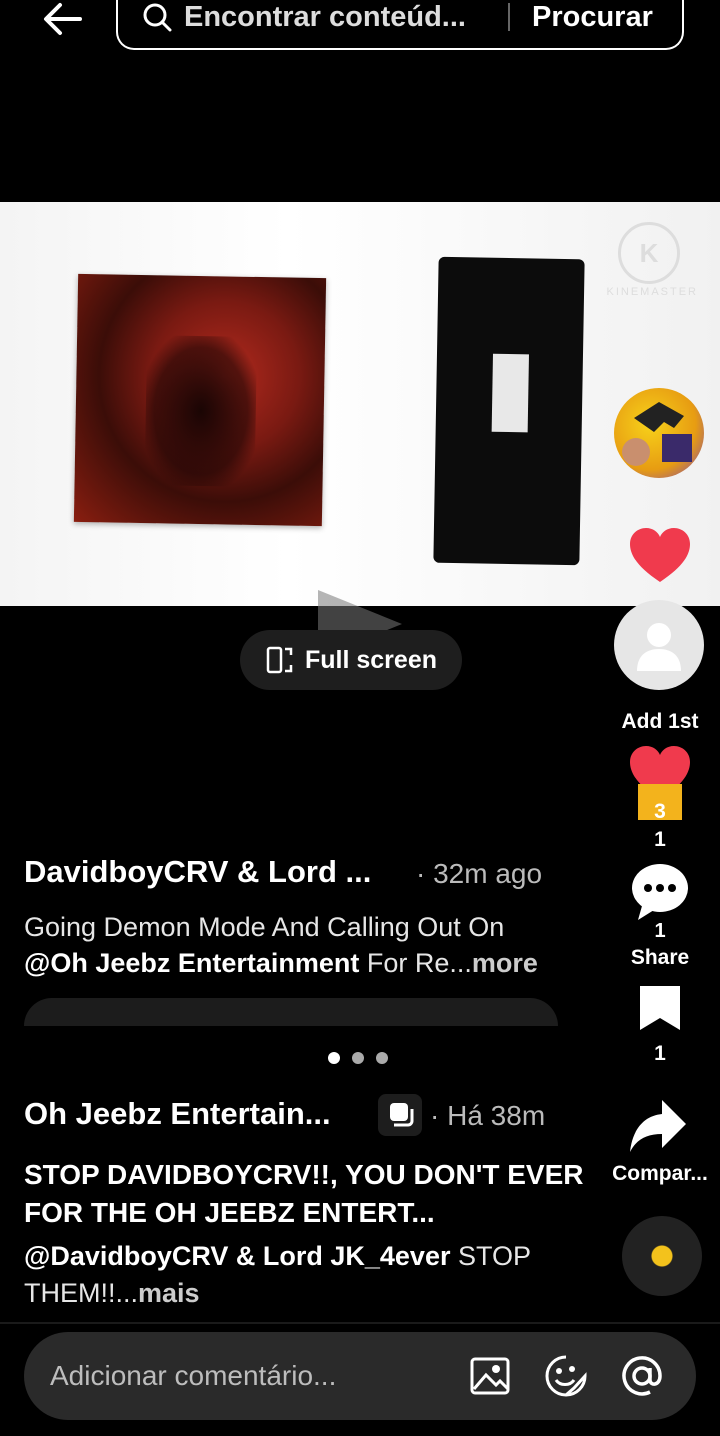 This screenshot has width=720, height=1436. I want to click on search-icon, so click(157, 17).